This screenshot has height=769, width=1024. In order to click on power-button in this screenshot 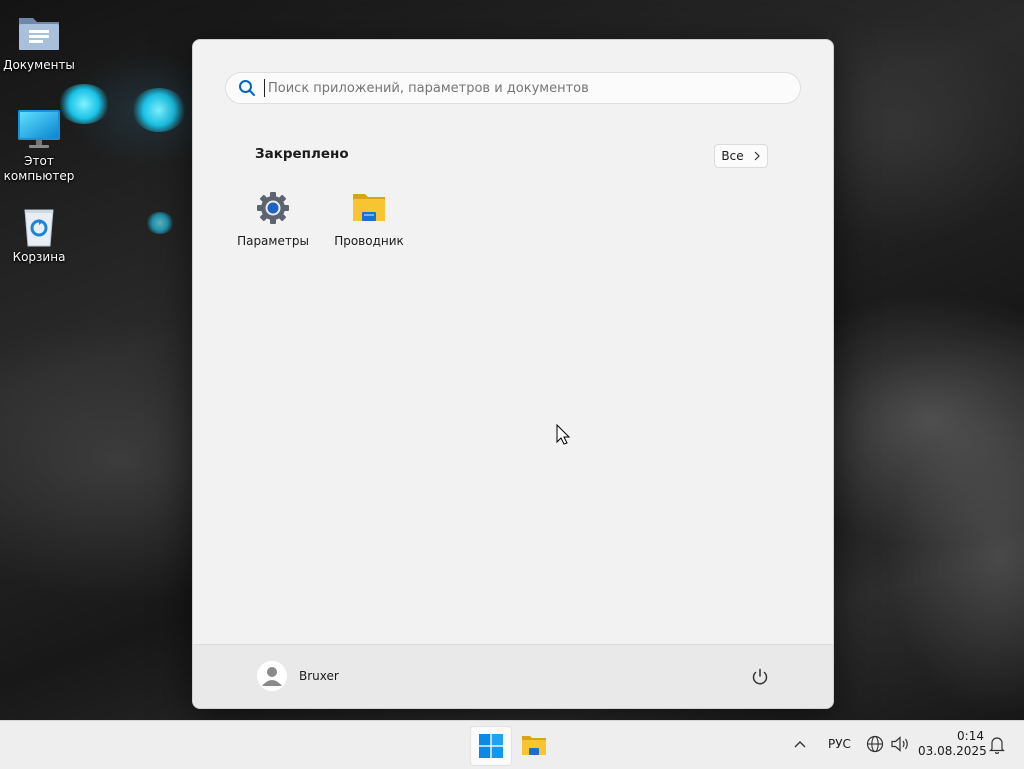, I will do `click(760, 677)`.